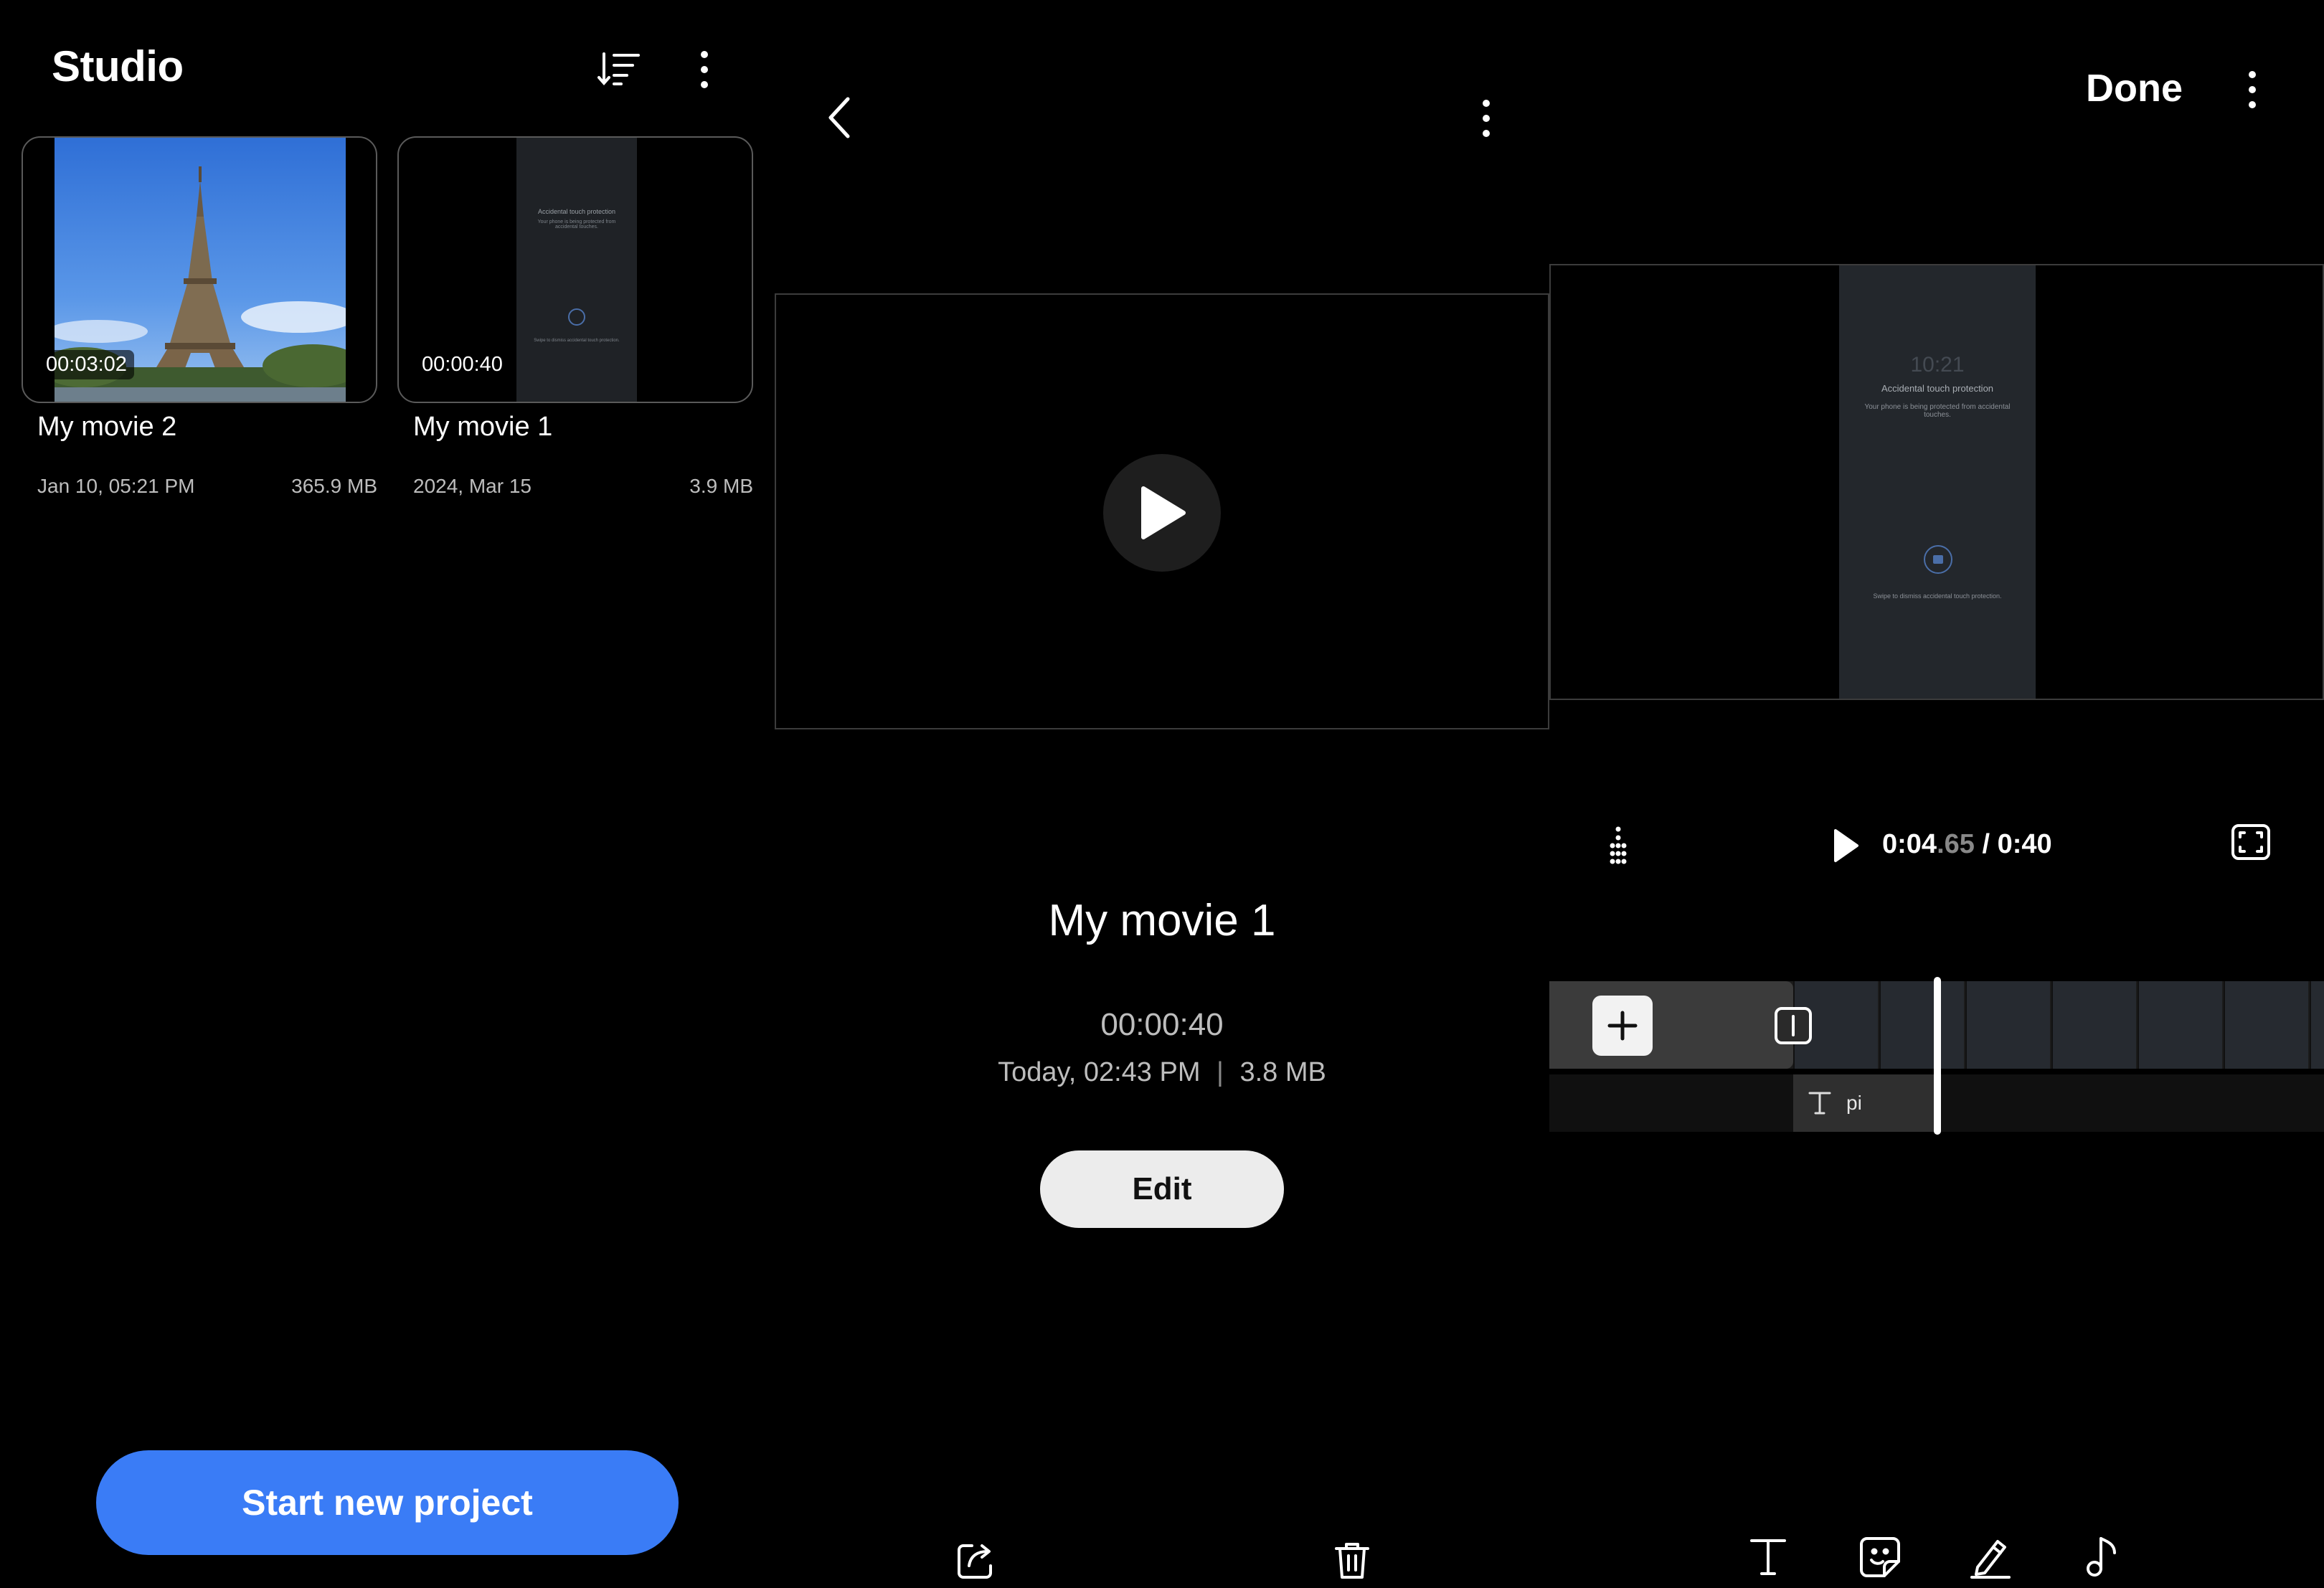  I want to click on sort-button, so click(619, 68).